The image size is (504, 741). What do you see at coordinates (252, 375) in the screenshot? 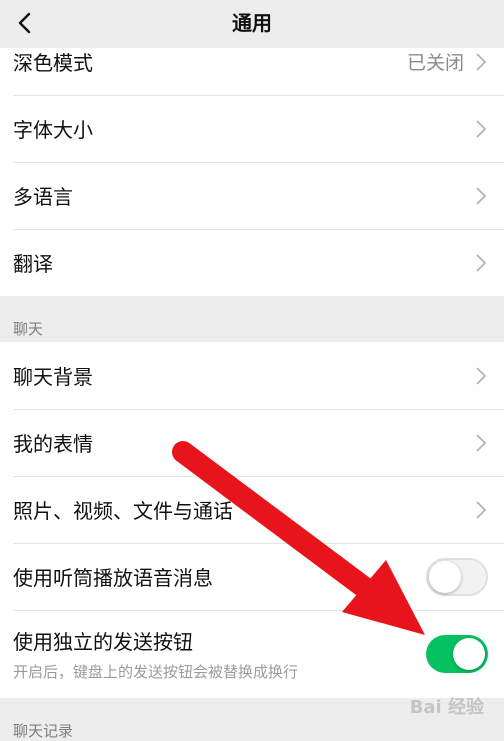
I see `settings-row-chat-background: 聊天背景` at bounding box center [252, 375].